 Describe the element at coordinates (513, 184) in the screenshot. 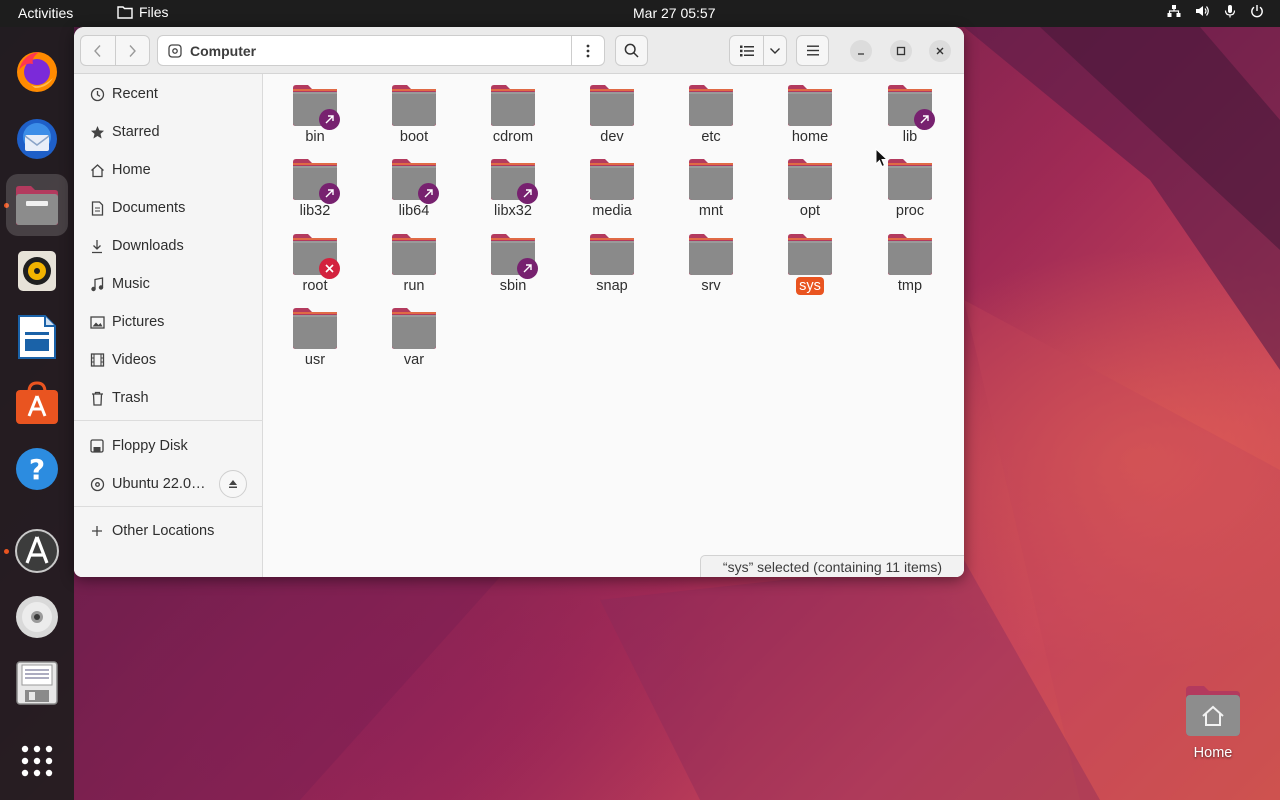

I see `file-item: libx32` at that location.